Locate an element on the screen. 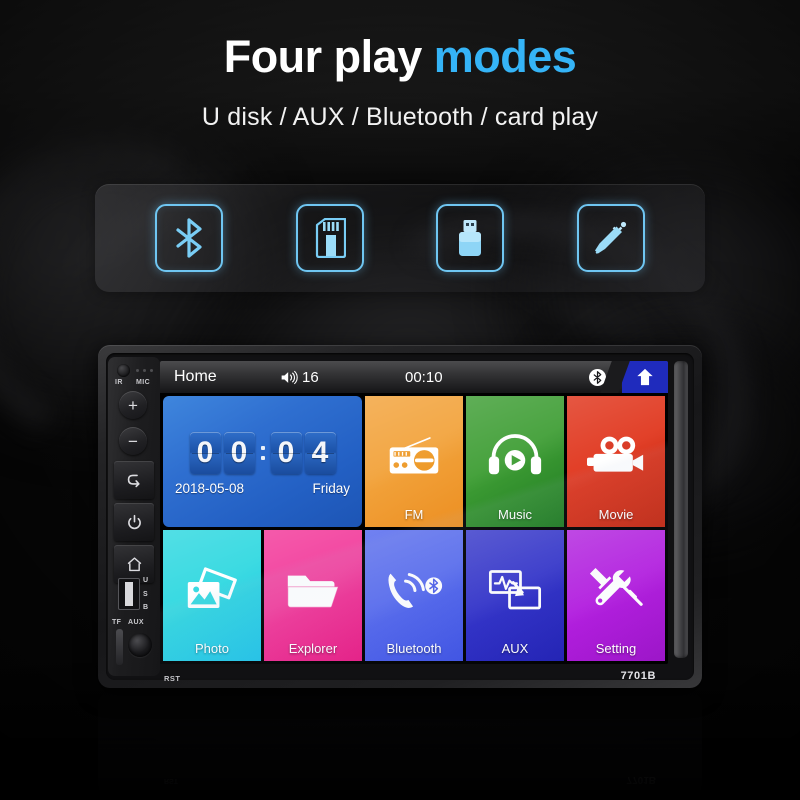 The image size is (800, 800). volume-down-button: − is located at coordinates (133, 441).